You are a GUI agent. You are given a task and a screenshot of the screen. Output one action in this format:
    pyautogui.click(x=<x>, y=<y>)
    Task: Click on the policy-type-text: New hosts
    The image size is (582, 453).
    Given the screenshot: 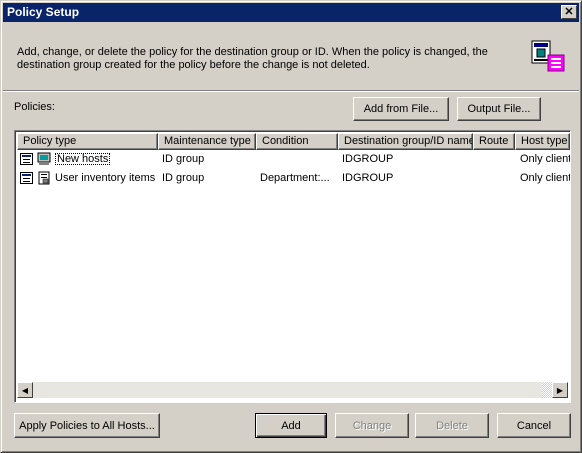 What is the action you would take?
    pyautogui.click(x=83, y=159)
    